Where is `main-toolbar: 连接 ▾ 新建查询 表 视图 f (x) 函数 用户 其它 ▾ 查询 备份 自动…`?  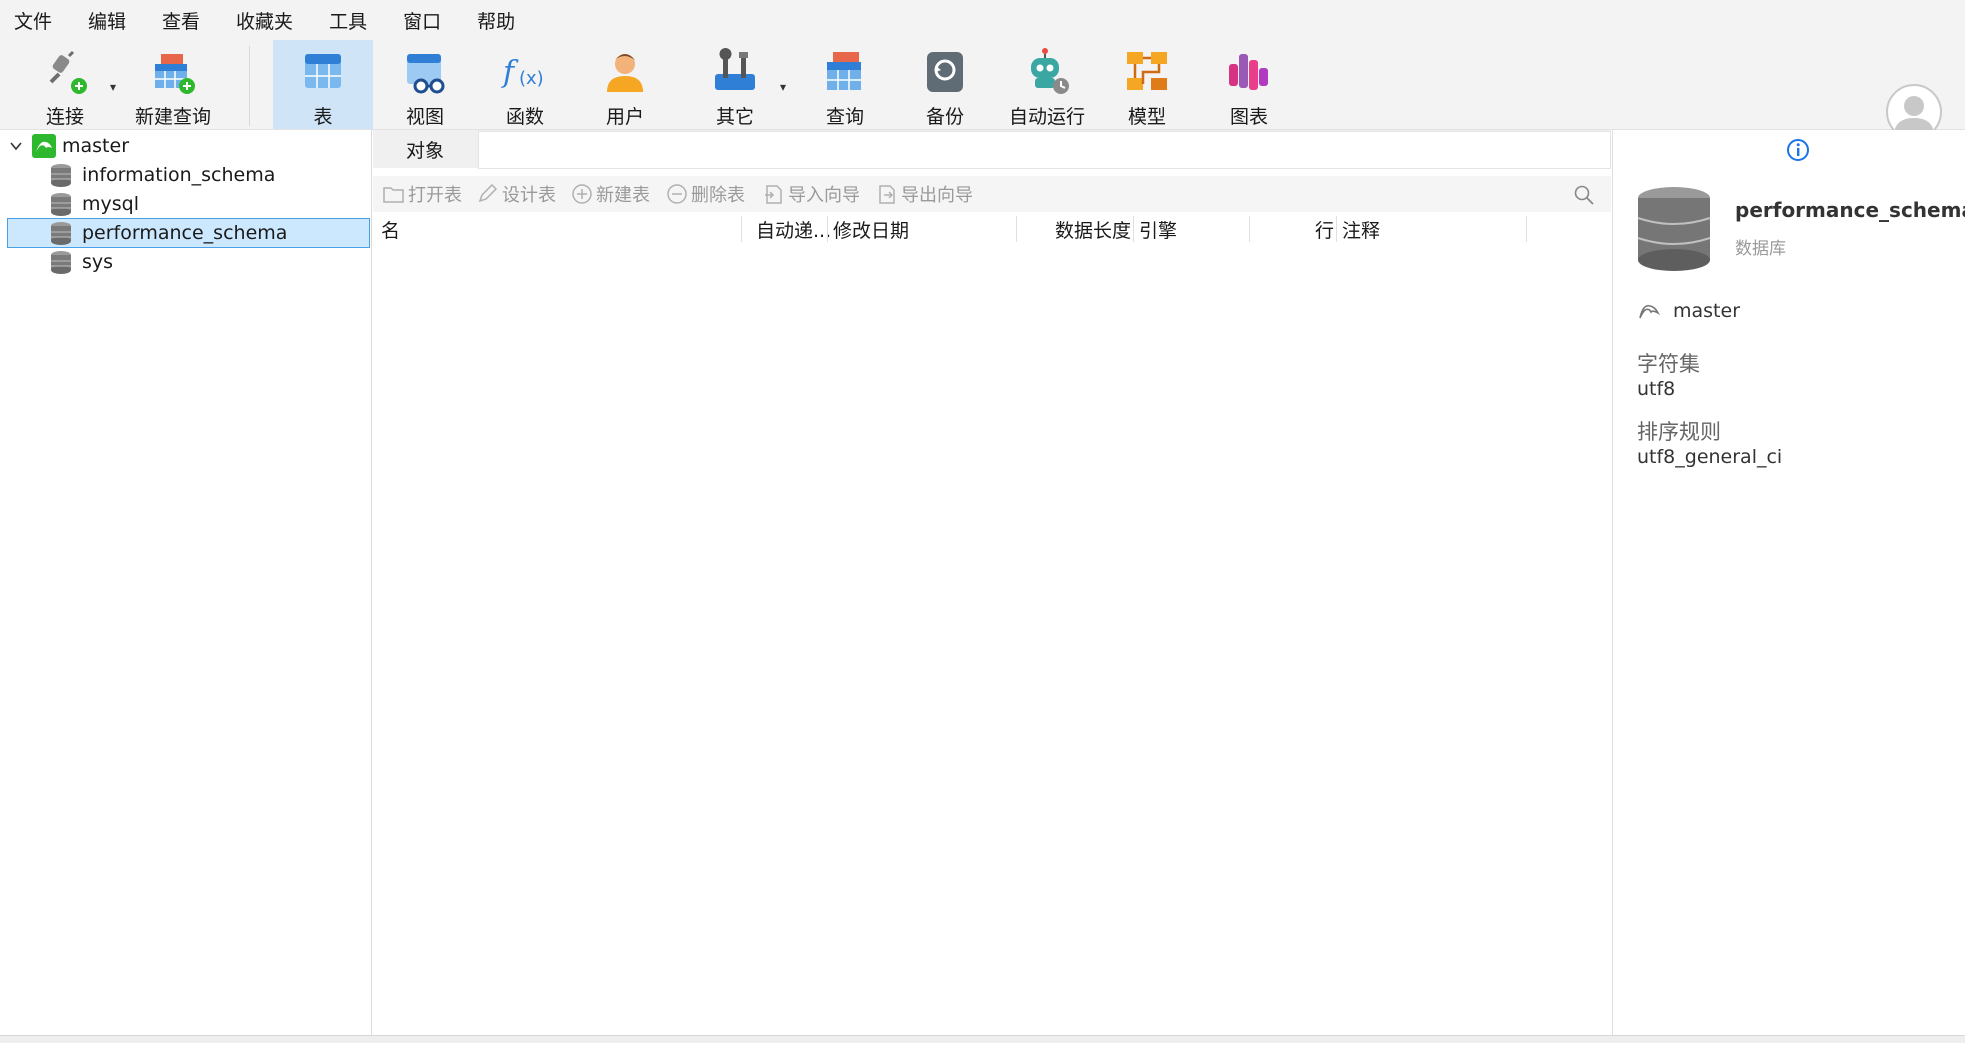 main-toolbar: 连接 ▾ 新建查询 表 视图 f (x) 函数 用户 其它 ▾ 查询 备份 自动… is located at coordinates (982, 90).